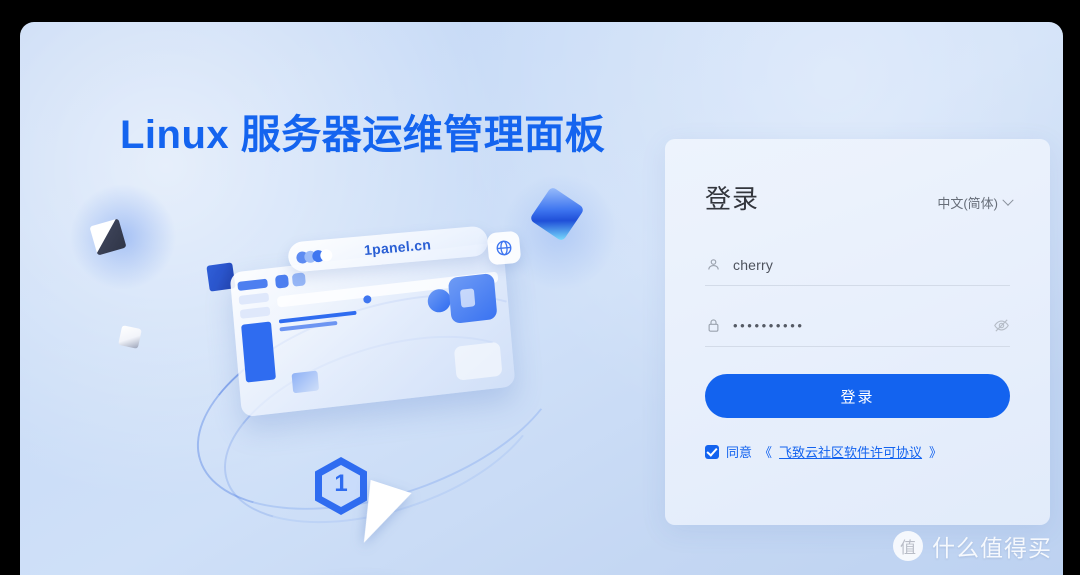  What do you see at coordinates (504, 248) in the screenshot?
I see `globe-icon` at bounding box center [504, 248].